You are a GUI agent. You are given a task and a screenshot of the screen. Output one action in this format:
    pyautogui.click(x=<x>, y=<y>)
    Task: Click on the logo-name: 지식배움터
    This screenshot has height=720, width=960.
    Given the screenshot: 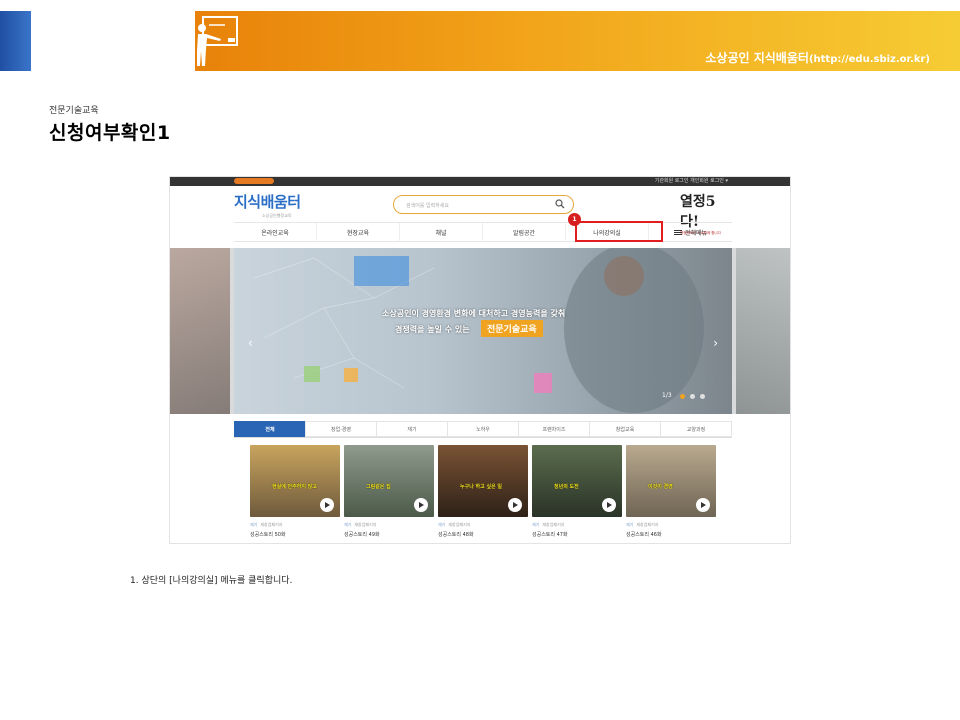 What is the action you would take?
    pyautogui.click(x=267, y=202)
    